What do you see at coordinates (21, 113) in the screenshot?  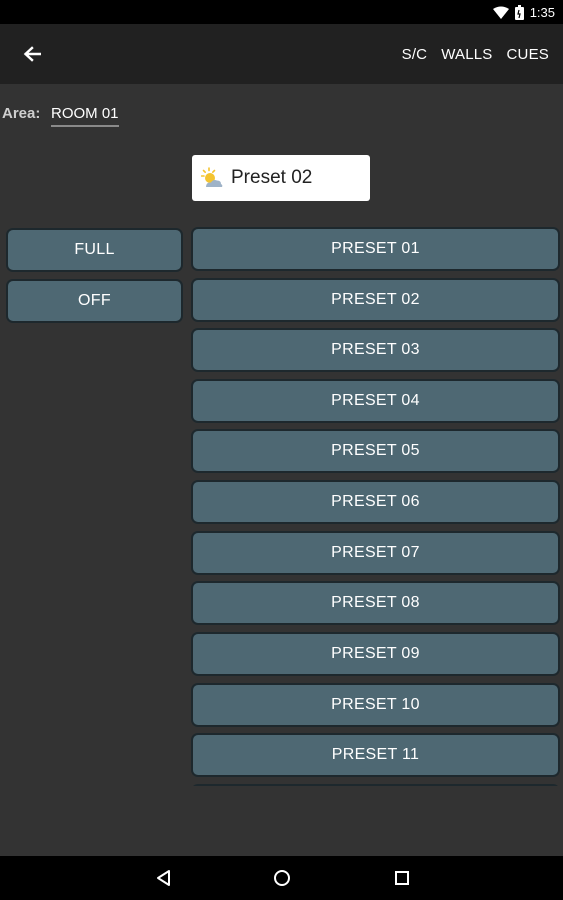 I see `area-label: Area:` at bounding box center [21, 113].